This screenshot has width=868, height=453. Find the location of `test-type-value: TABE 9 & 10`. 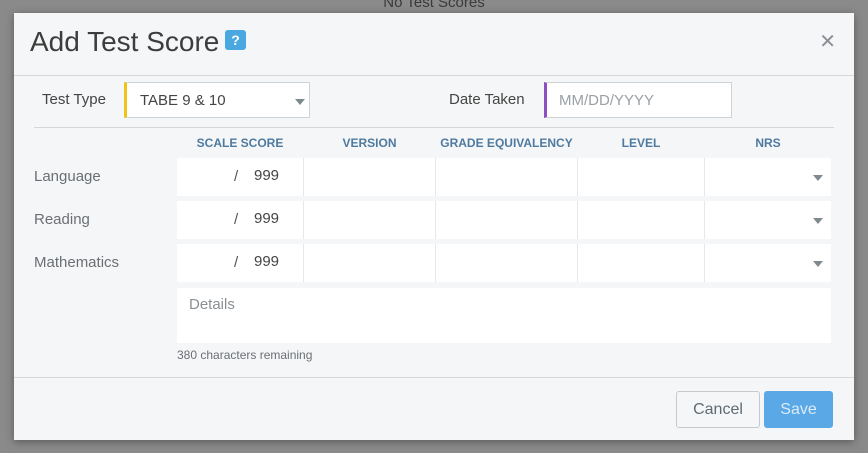

test-type-value: TABE 9 & 10 is located at coordinates (183, 100).